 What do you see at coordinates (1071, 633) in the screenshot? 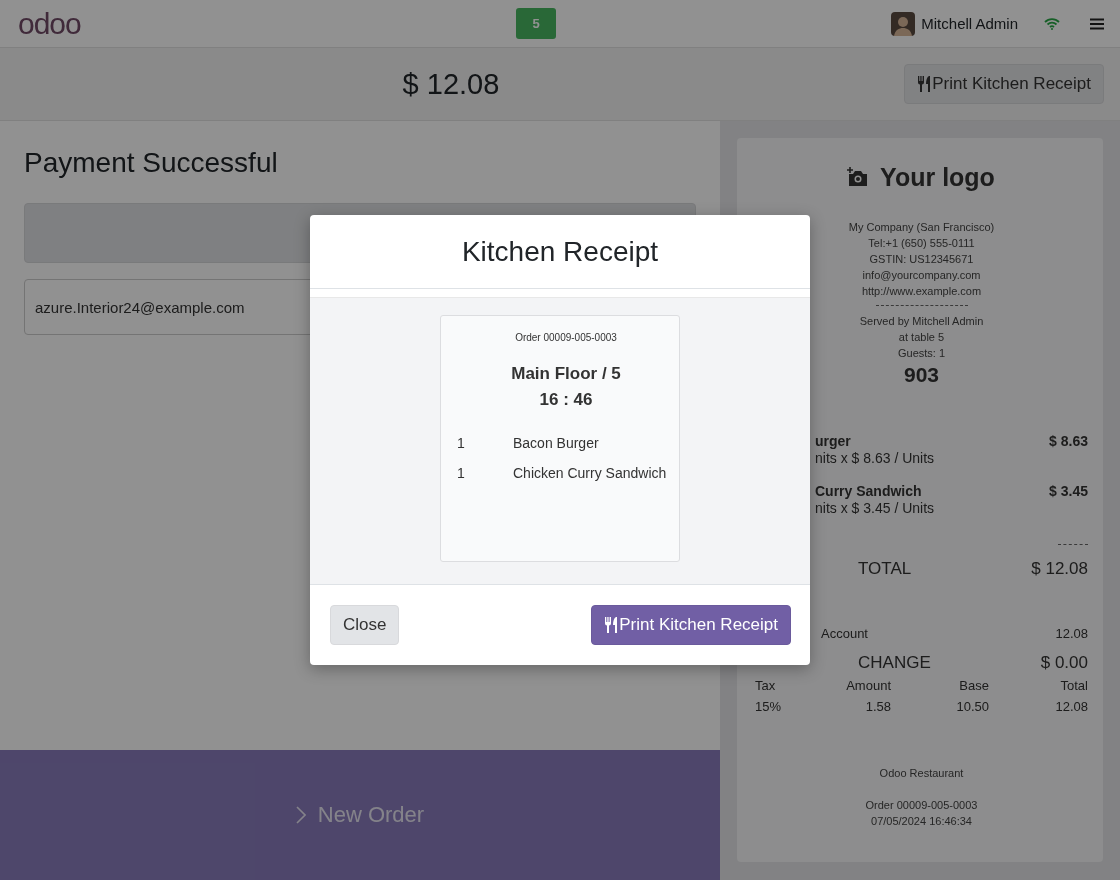
I see `payment-amount: 12.08` at bounding box center [1071, 633].